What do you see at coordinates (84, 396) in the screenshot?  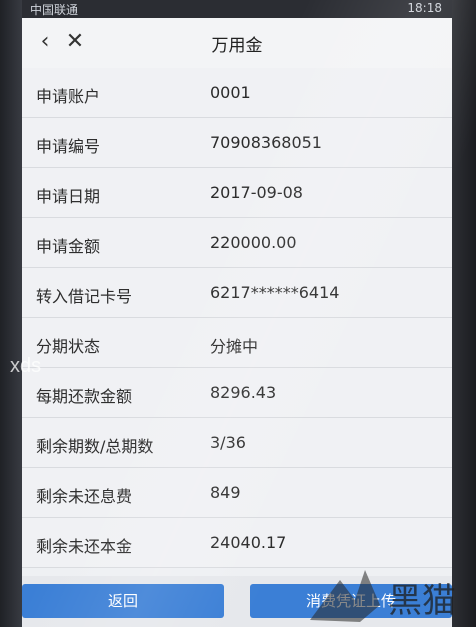 I see `row-label: 每期还款金额` at bounding box center [84, 396].